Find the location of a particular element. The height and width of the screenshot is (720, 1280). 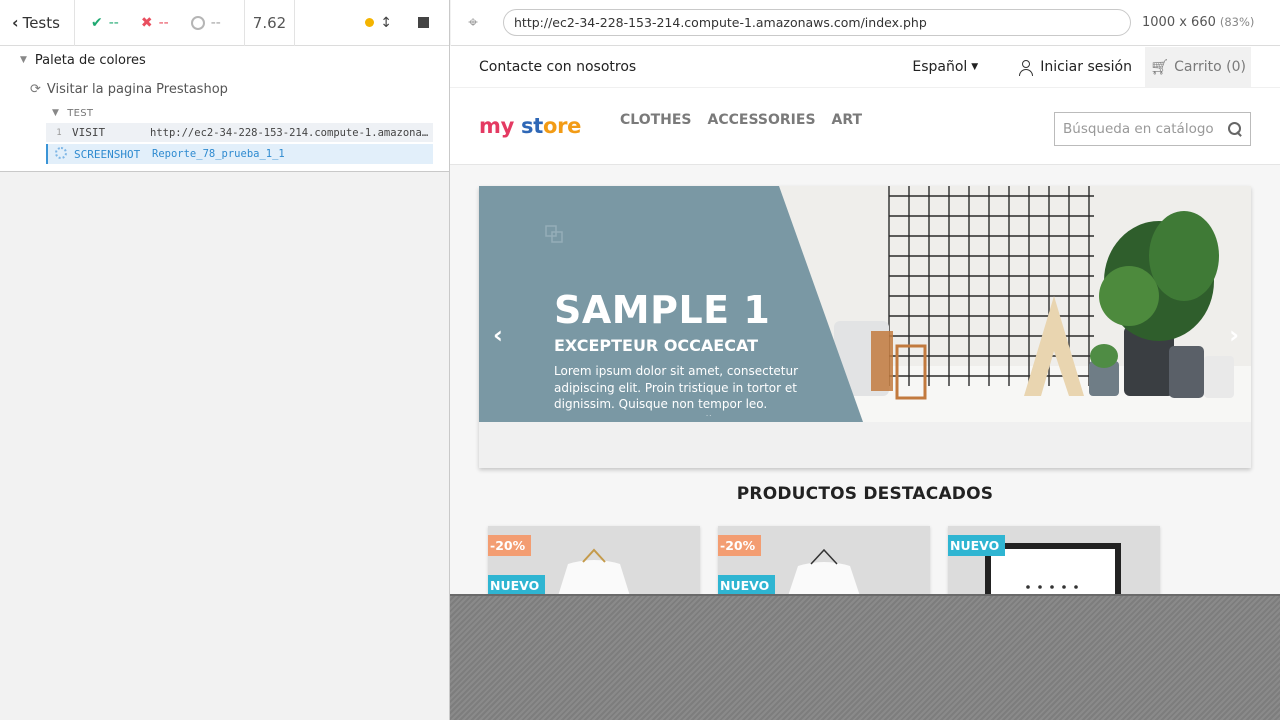

catalog-search-input: Búsqueda en catálogo is located at coordinates (1152, 129).